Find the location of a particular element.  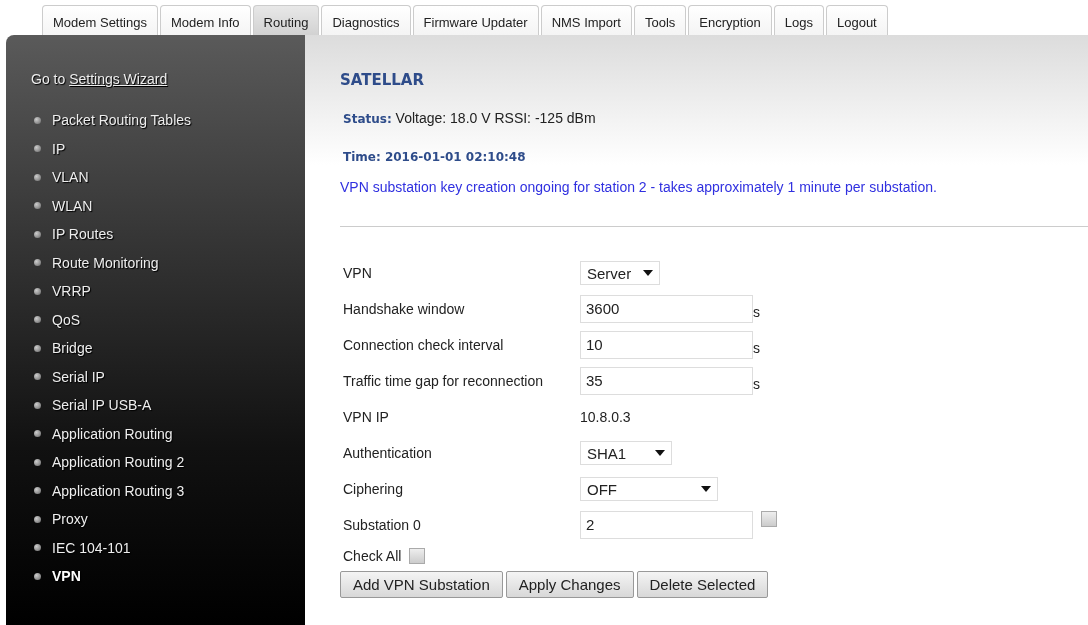

tab: Encryption is located at coordinates (730, 20).